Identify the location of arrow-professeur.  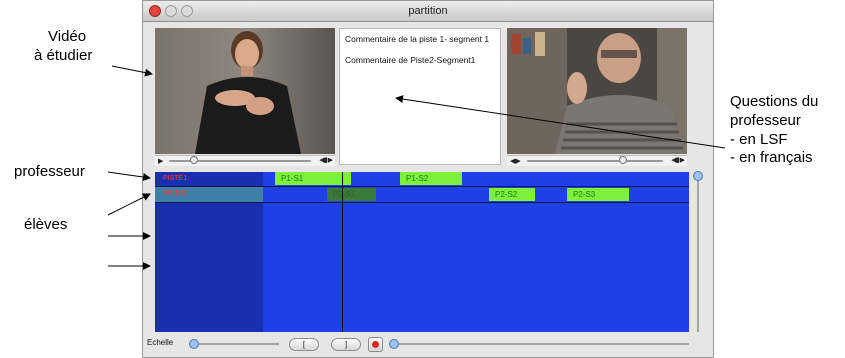
(129, 176).